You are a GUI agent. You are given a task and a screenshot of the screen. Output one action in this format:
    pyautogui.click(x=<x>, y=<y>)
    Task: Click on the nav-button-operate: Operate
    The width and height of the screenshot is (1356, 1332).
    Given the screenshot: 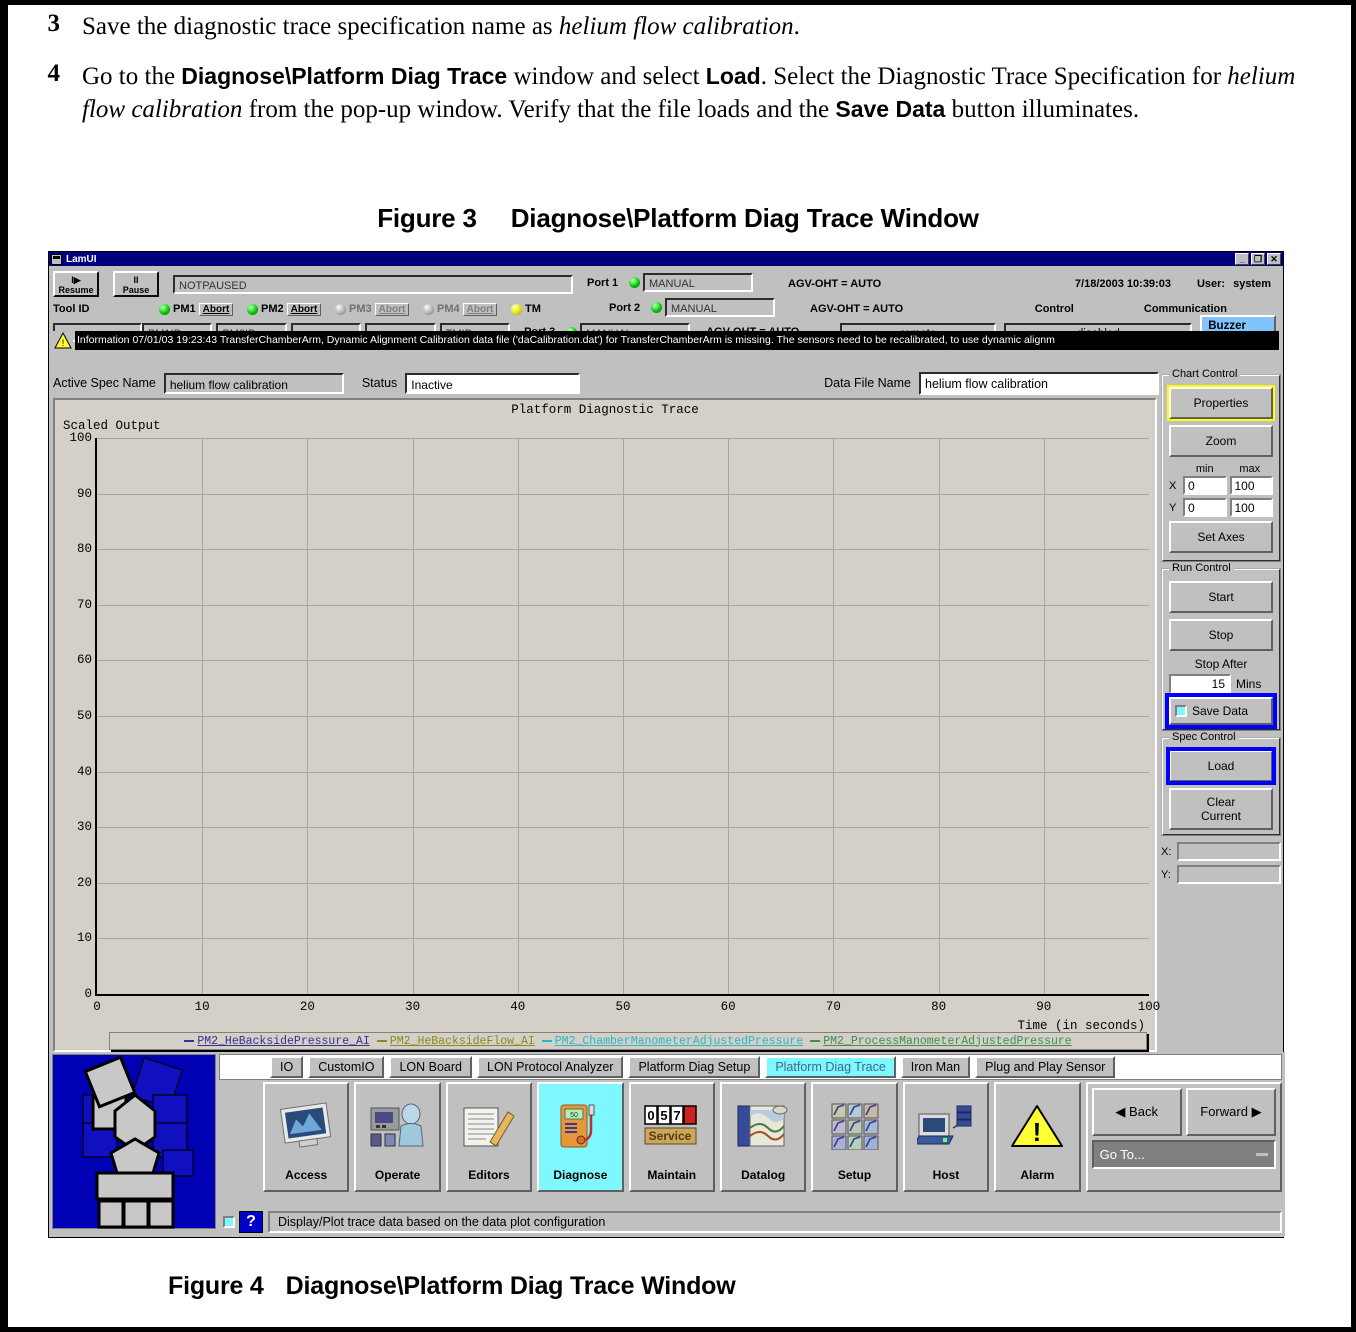 What is the action you would take?
    pyautogui.click(x=397, y=1137)
    